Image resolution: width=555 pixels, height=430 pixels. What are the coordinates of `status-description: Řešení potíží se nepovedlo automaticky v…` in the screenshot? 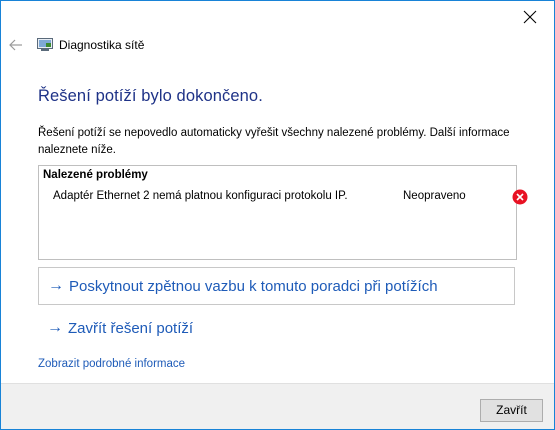 It's located at (274, 141).